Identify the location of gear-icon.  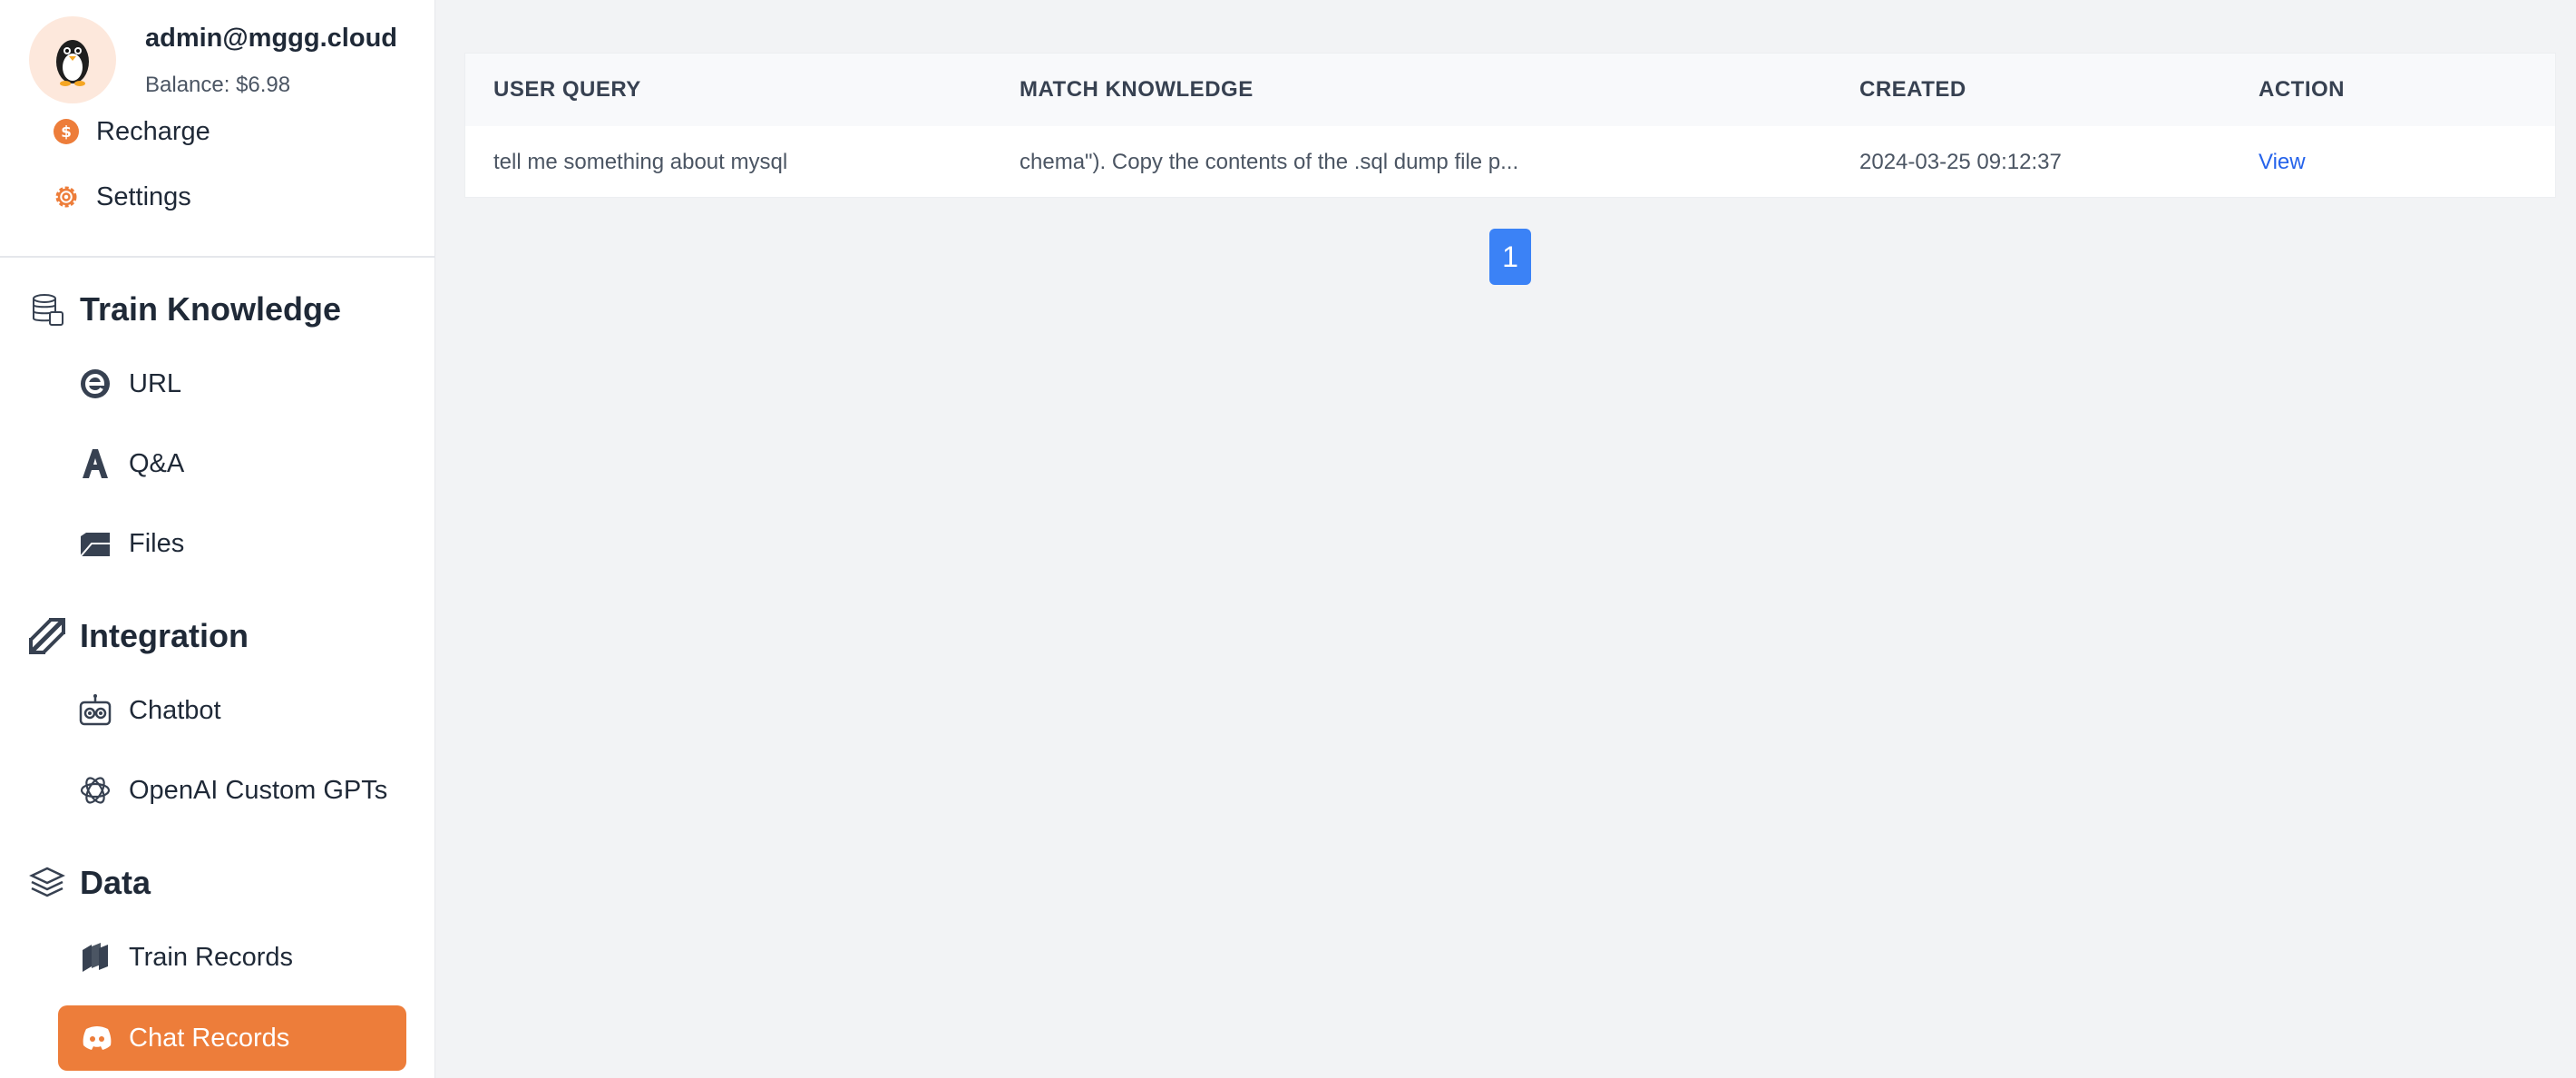
(66, 196).